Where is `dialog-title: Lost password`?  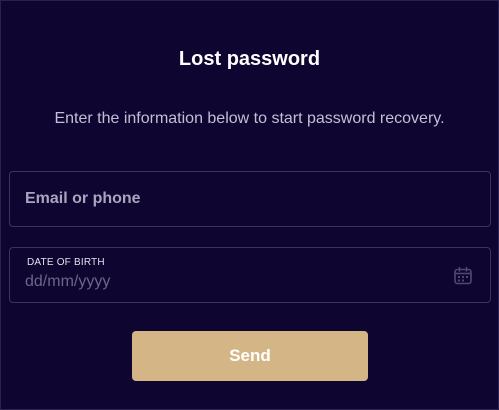
dialog-title: Lost password is located at coordinates (249, 59).